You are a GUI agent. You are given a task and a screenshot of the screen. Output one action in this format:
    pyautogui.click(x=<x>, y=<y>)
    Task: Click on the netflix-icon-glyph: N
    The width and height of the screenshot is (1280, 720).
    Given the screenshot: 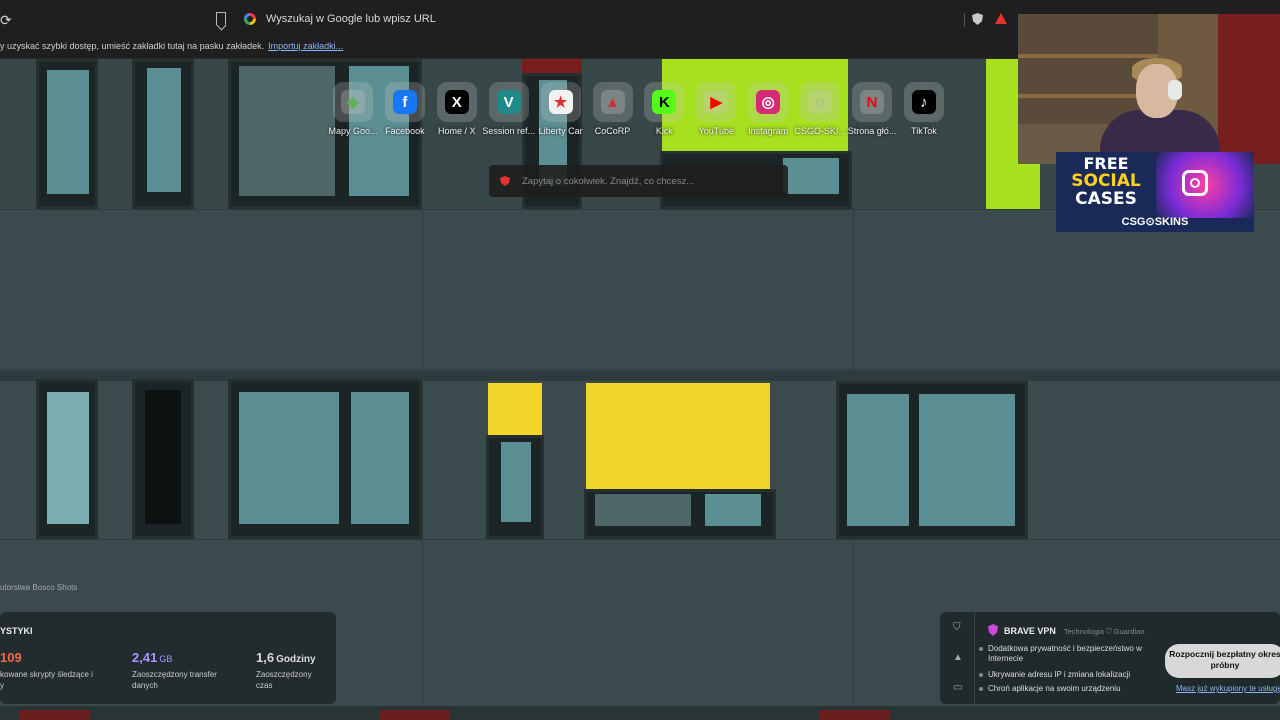 What is the action you would take?
    pyautogui.click(x=872, y=102)
    